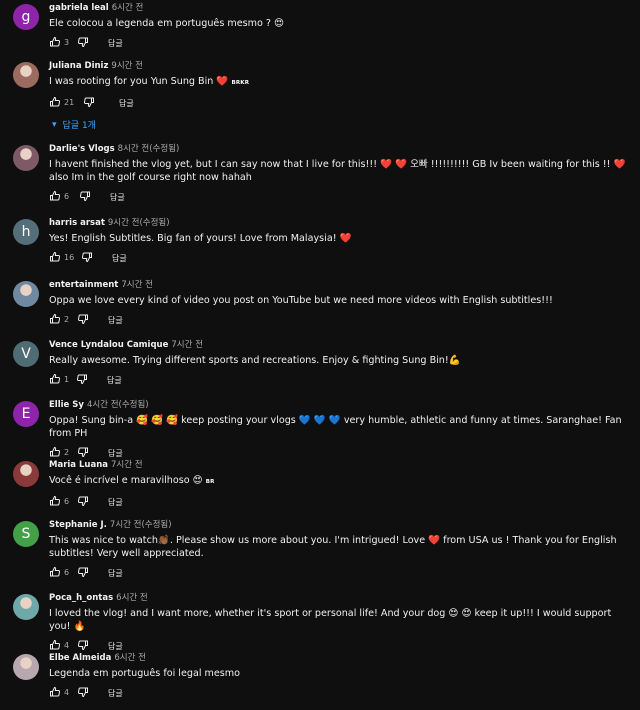 The image size is (640, 710). I want to click on comment-author: Juliana Diniz, so click(78, 66).